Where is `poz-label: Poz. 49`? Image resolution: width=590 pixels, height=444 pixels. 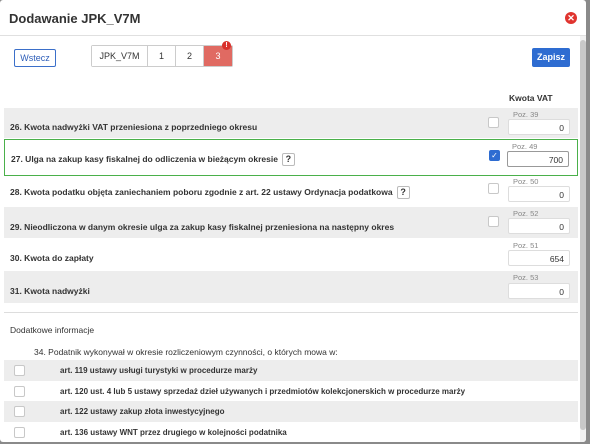 poz-label: Poz. 49 is located at coordinates (525, 146).